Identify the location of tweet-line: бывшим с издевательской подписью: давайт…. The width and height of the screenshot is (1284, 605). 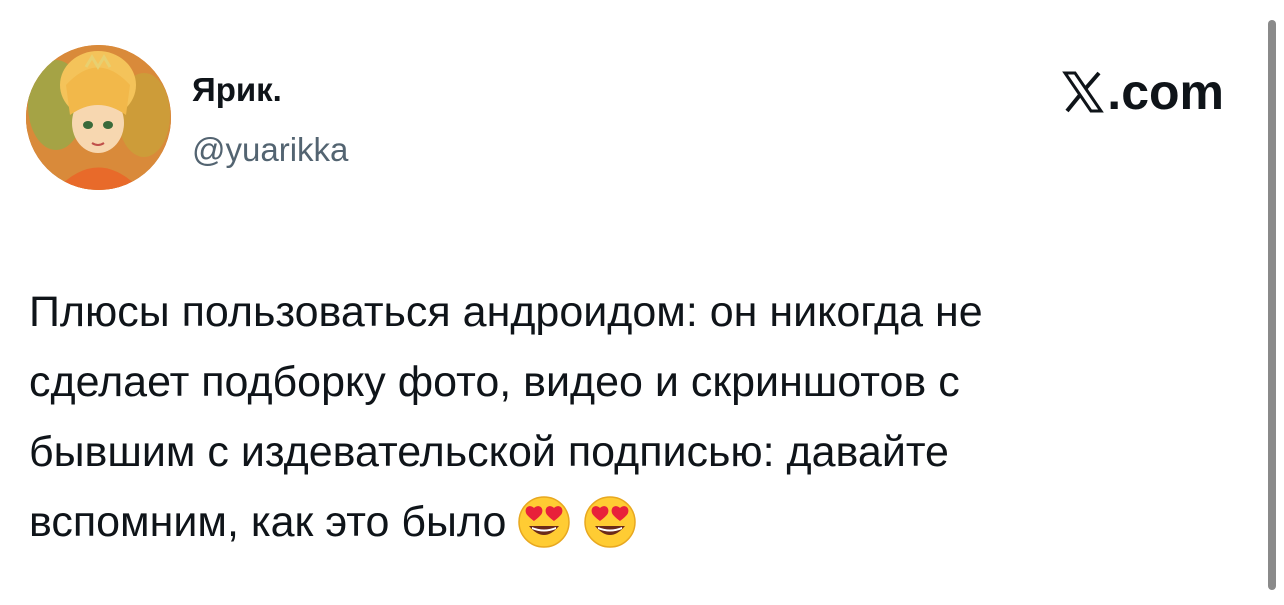
(489, 452).